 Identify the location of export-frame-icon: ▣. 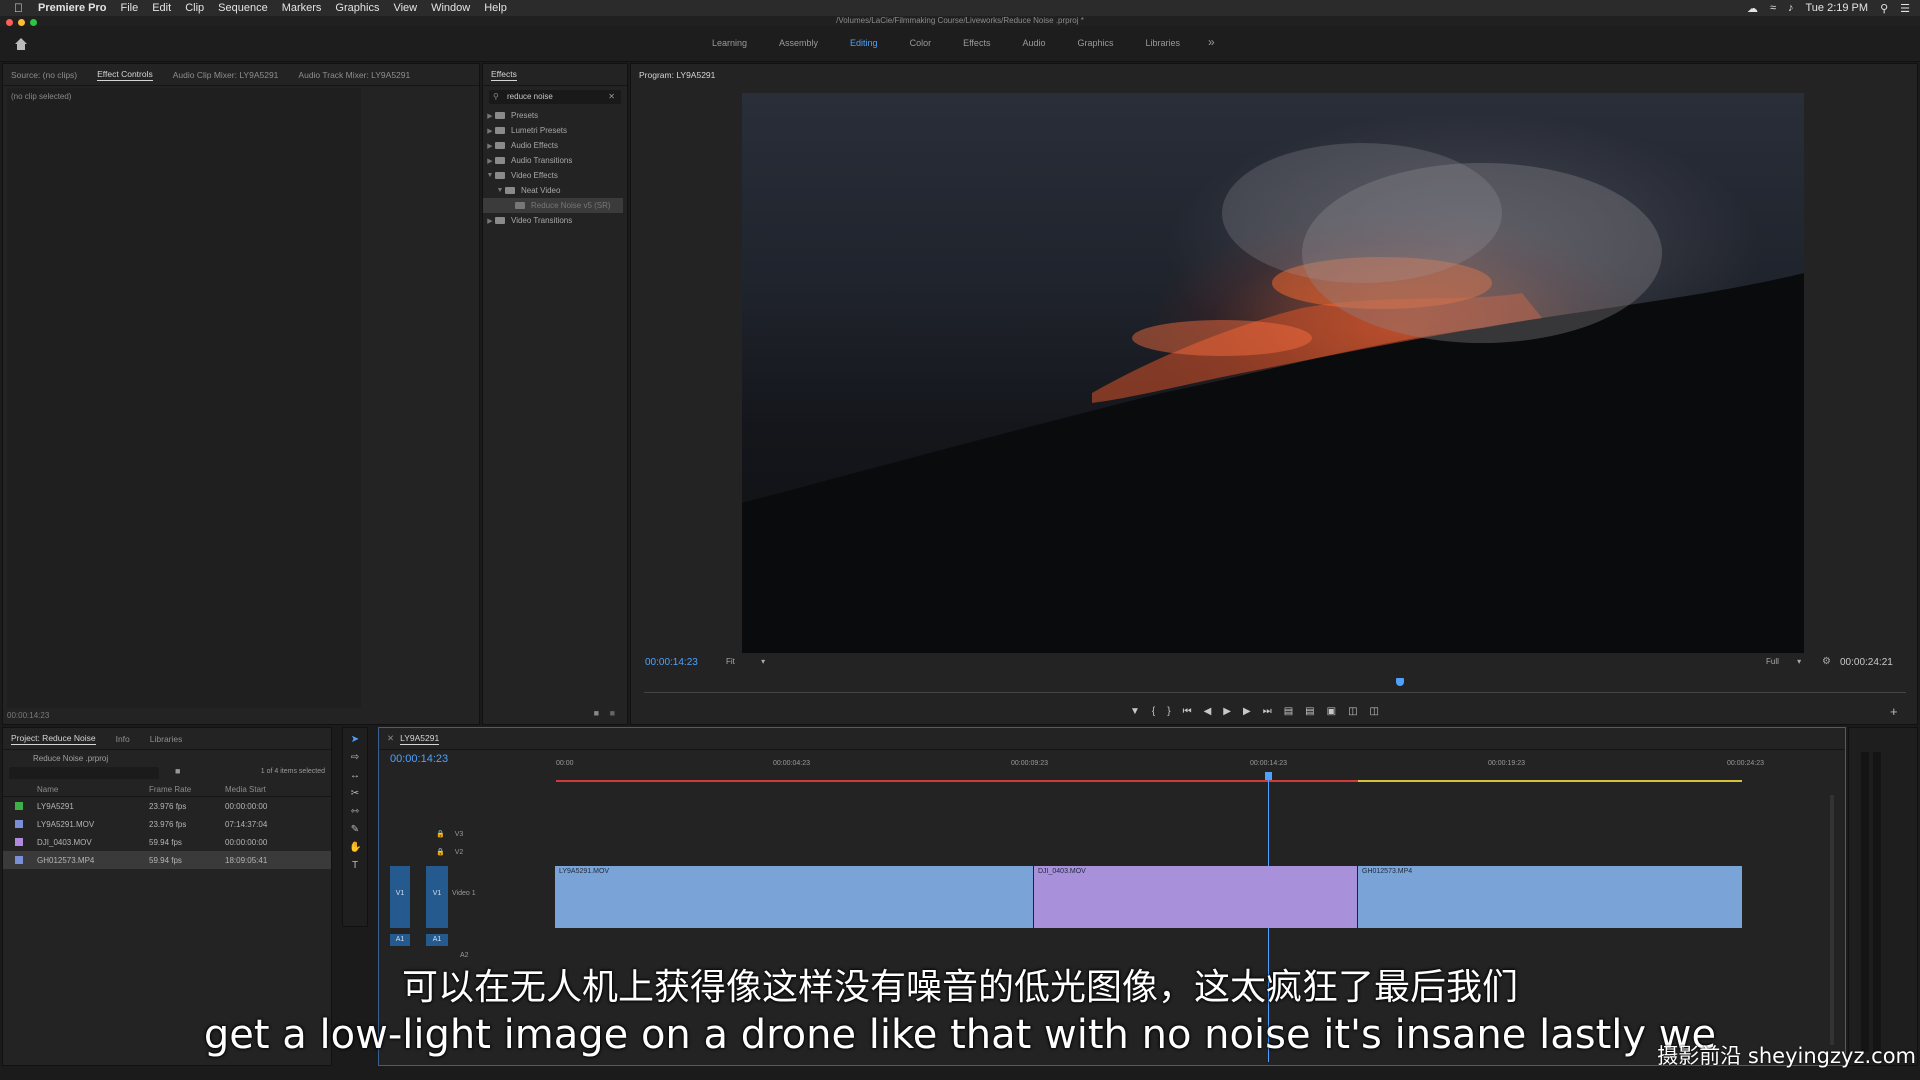
(1331, 711).